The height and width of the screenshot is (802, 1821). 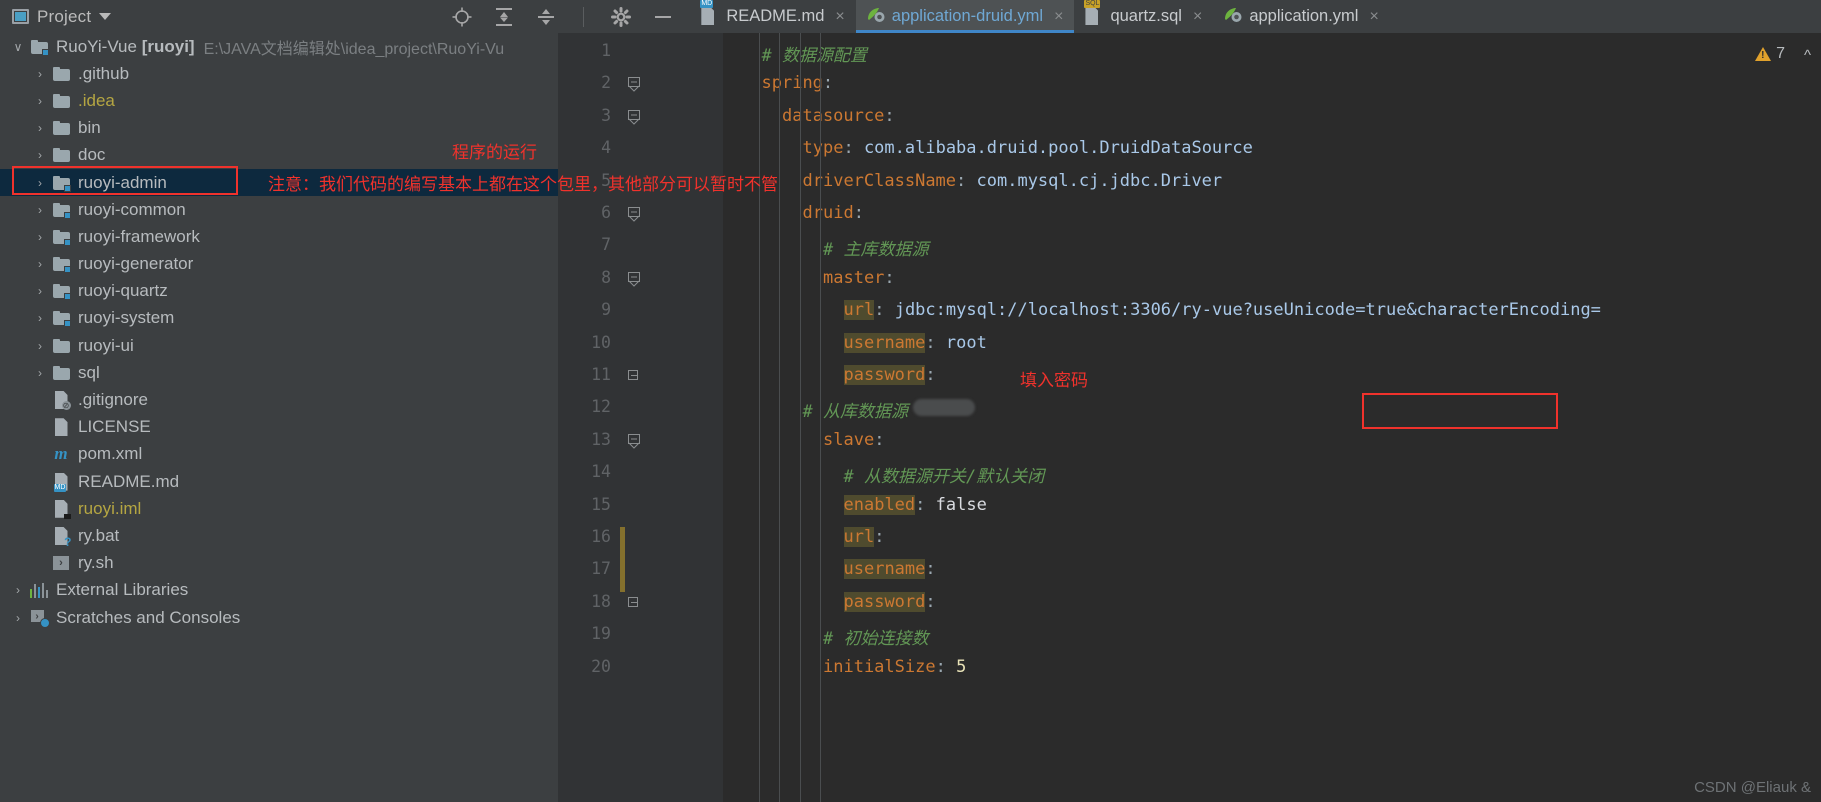 I want to click on tree-item-label: ruoyi-common, so click(x=132, y=209).